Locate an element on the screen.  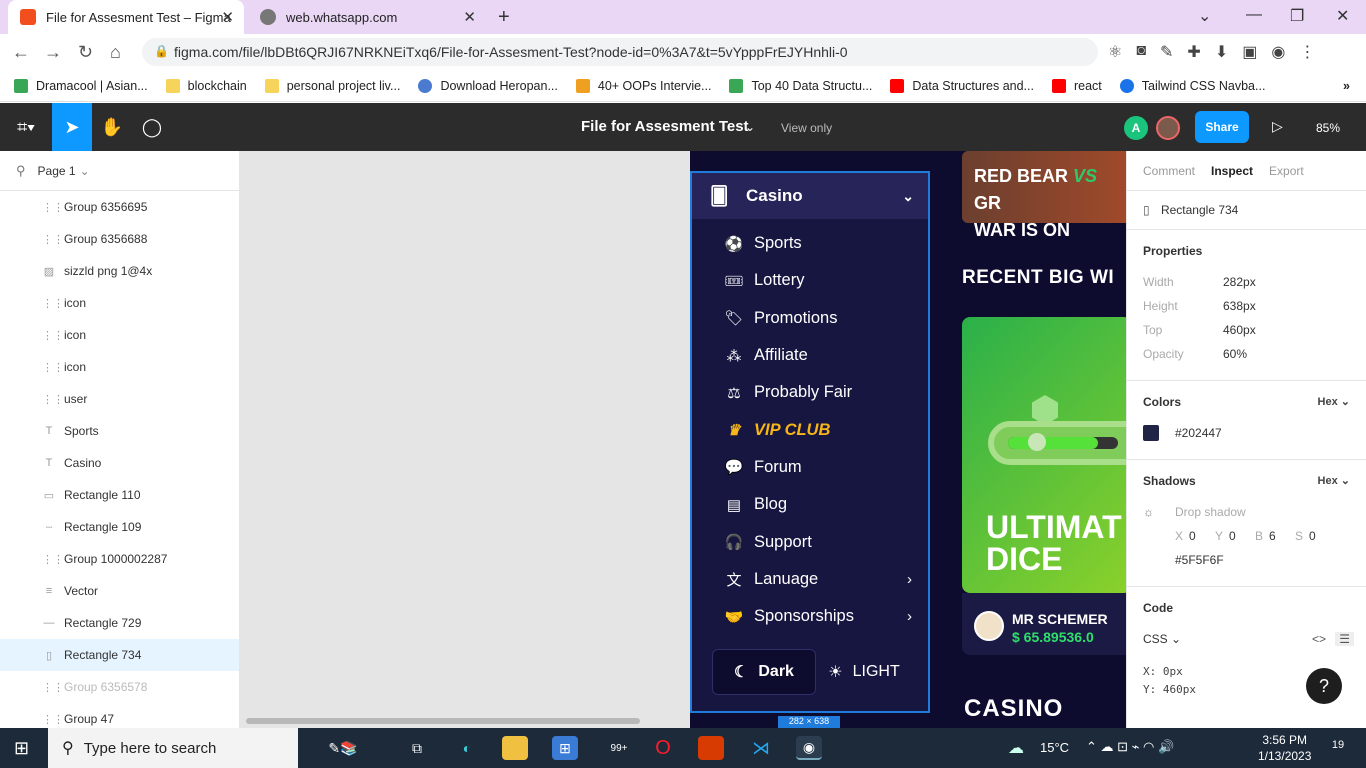
figma-menu-icon: ⌗▾ is located at coordinates (26, 127).